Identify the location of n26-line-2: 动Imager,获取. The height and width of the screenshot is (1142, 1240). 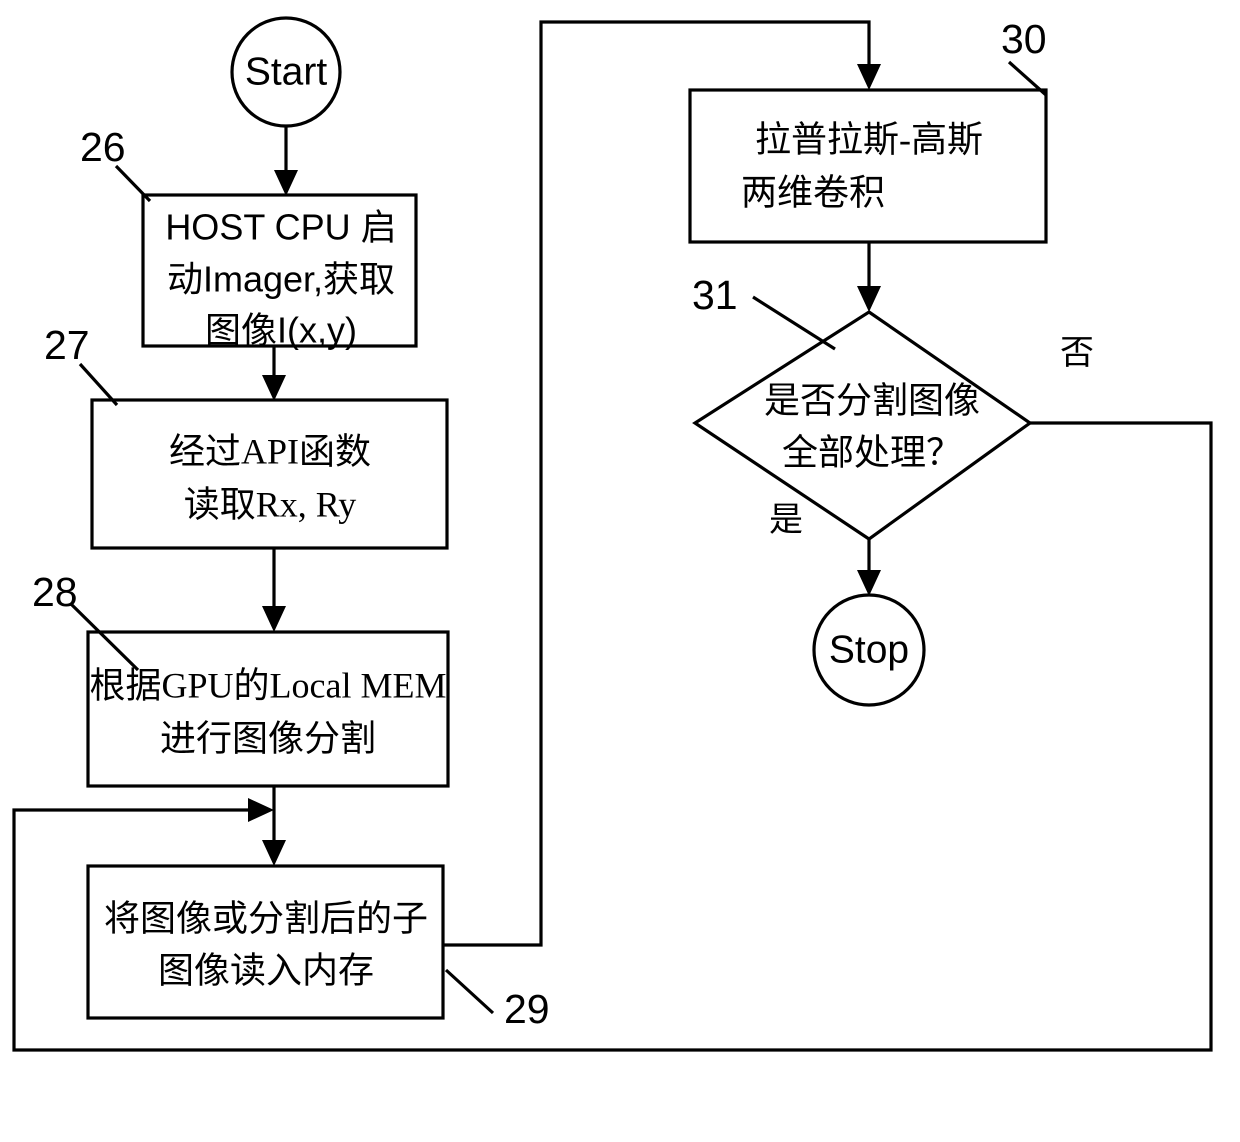
(281, 279).